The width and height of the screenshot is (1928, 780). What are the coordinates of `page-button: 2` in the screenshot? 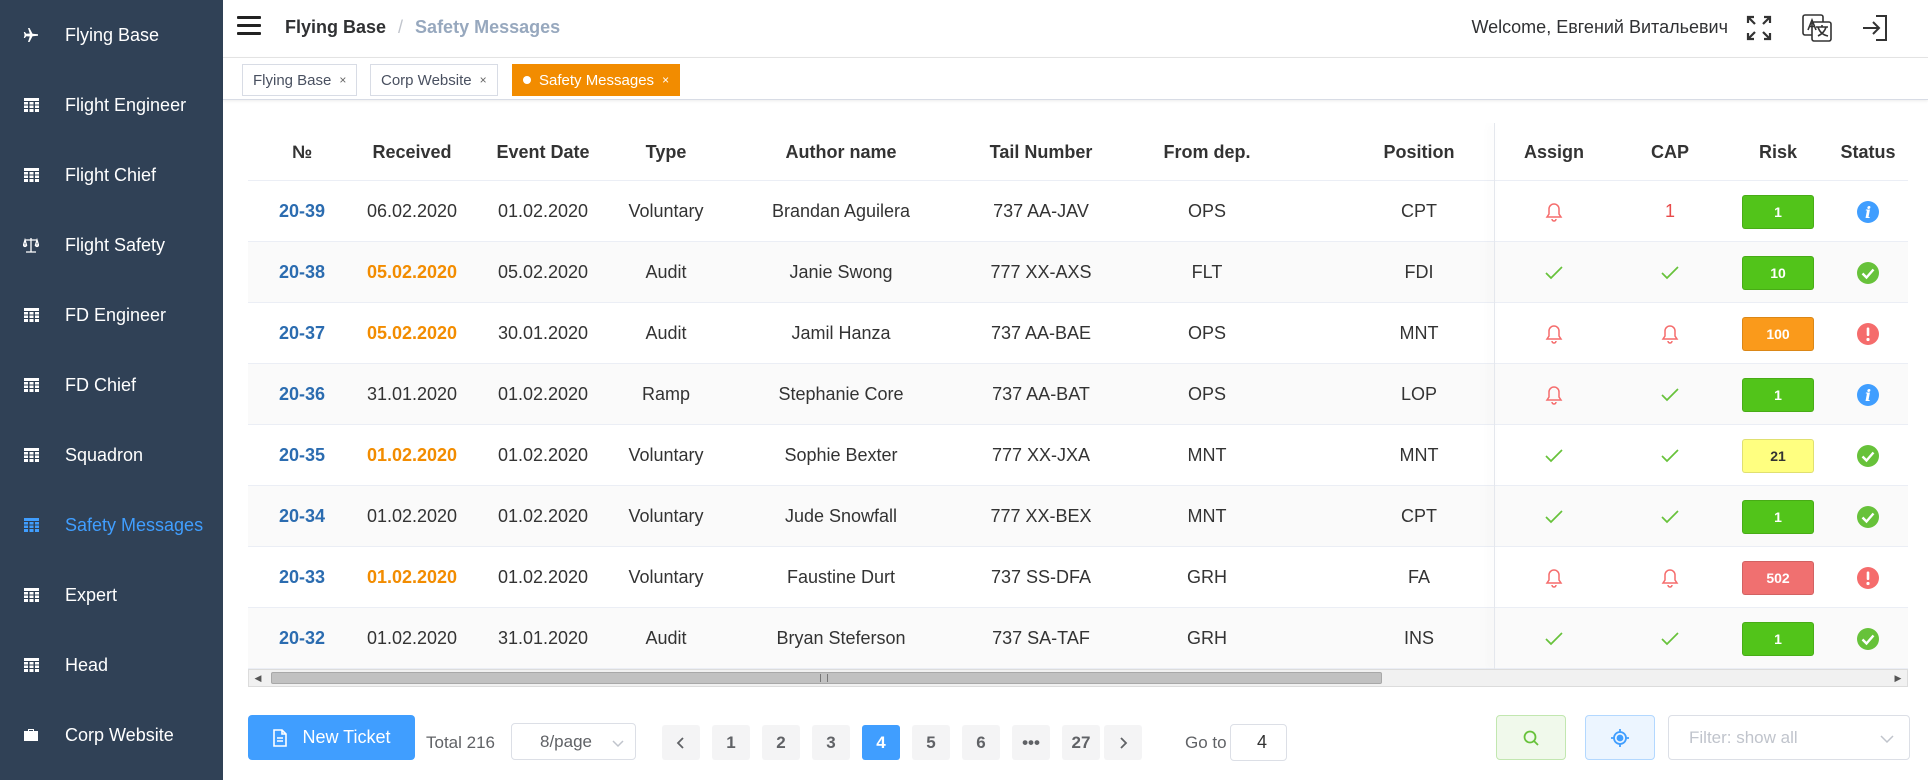 It's located at (781, 742).